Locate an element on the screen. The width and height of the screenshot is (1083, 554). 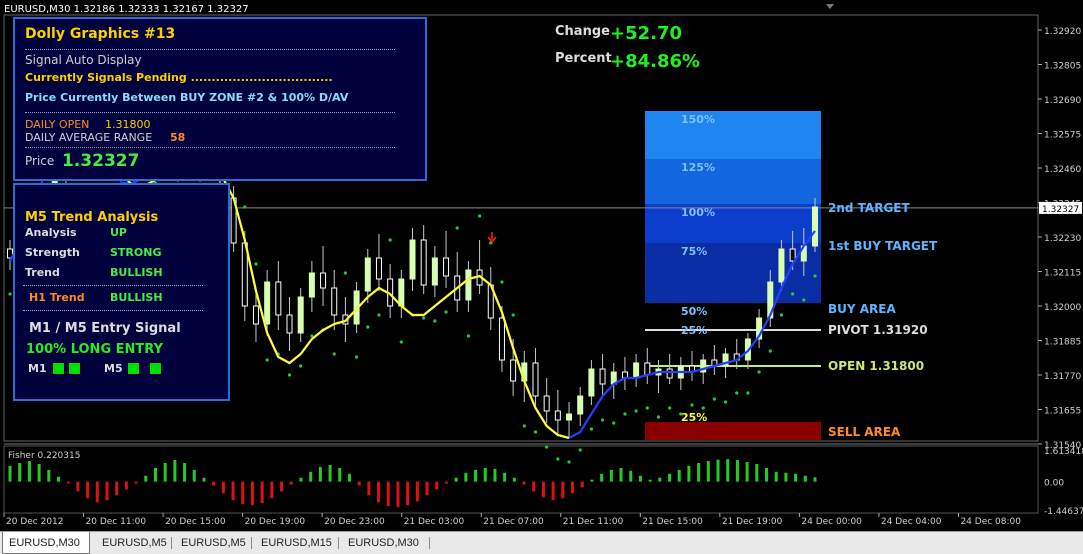
change-label: Change is located at coordinates (582, 31).